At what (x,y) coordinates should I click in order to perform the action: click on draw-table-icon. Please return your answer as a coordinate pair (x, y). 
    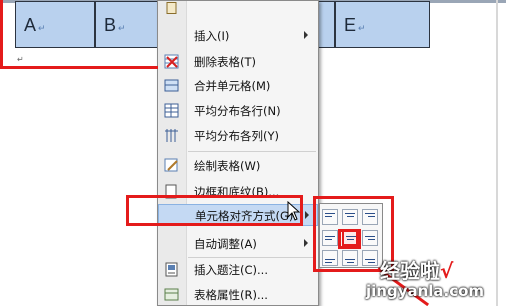
    Looking at the image, I should click on (171, 165).